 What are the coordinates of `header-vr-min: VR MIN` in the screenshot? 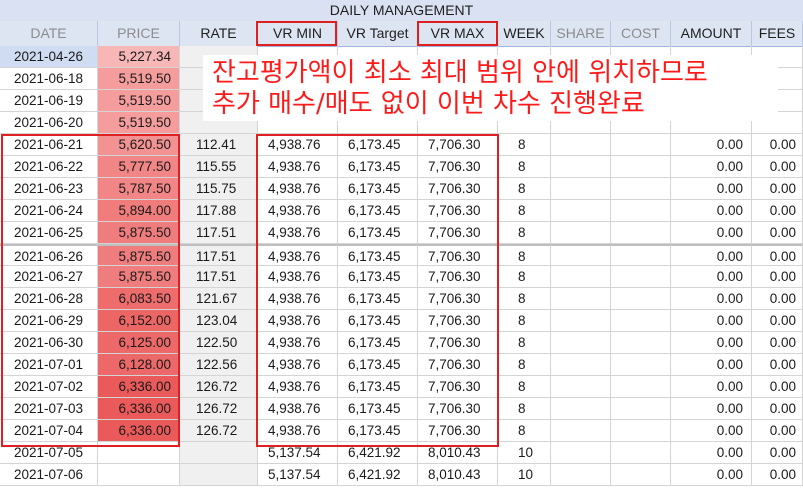 It's located at (298, 33).